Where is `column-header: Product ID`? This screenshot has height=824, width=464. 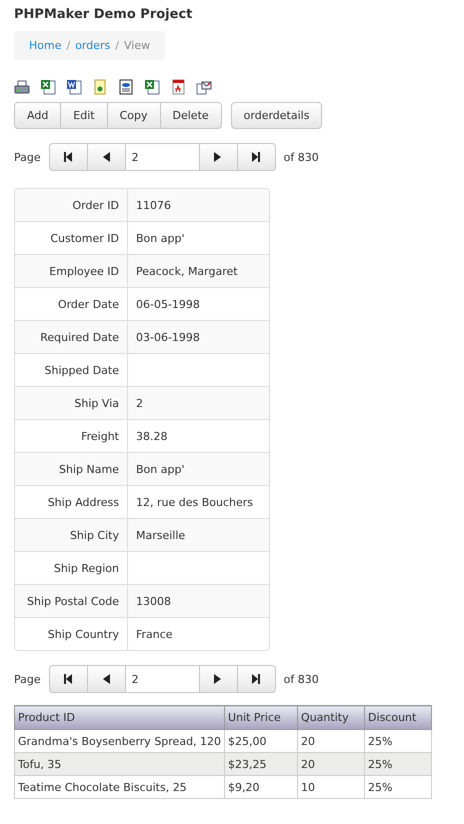
column-header: Product ID is located at coordinates (119, 718).